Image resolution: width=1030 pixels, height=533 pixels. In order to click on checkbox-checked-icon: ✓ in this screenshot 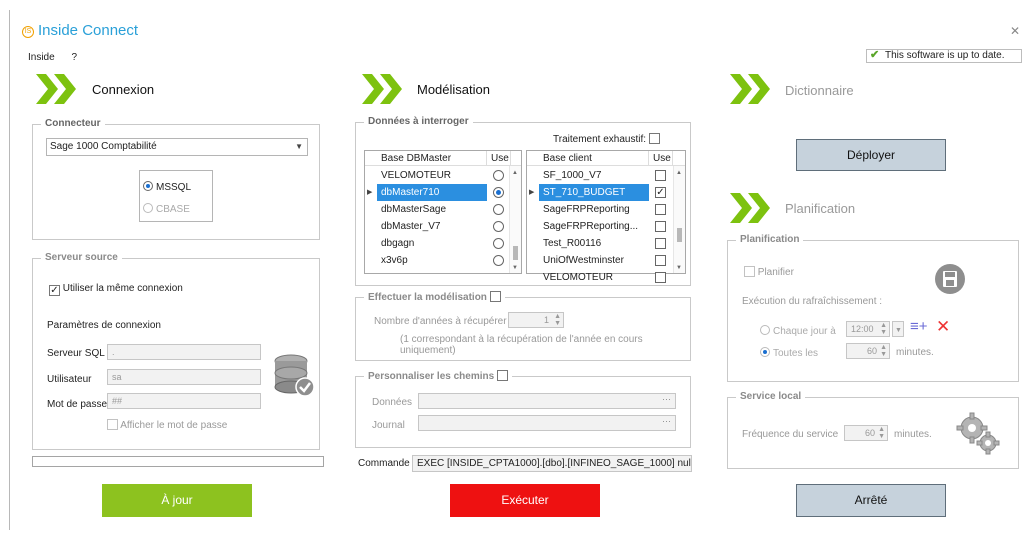, I will do `click(660, 192)`.